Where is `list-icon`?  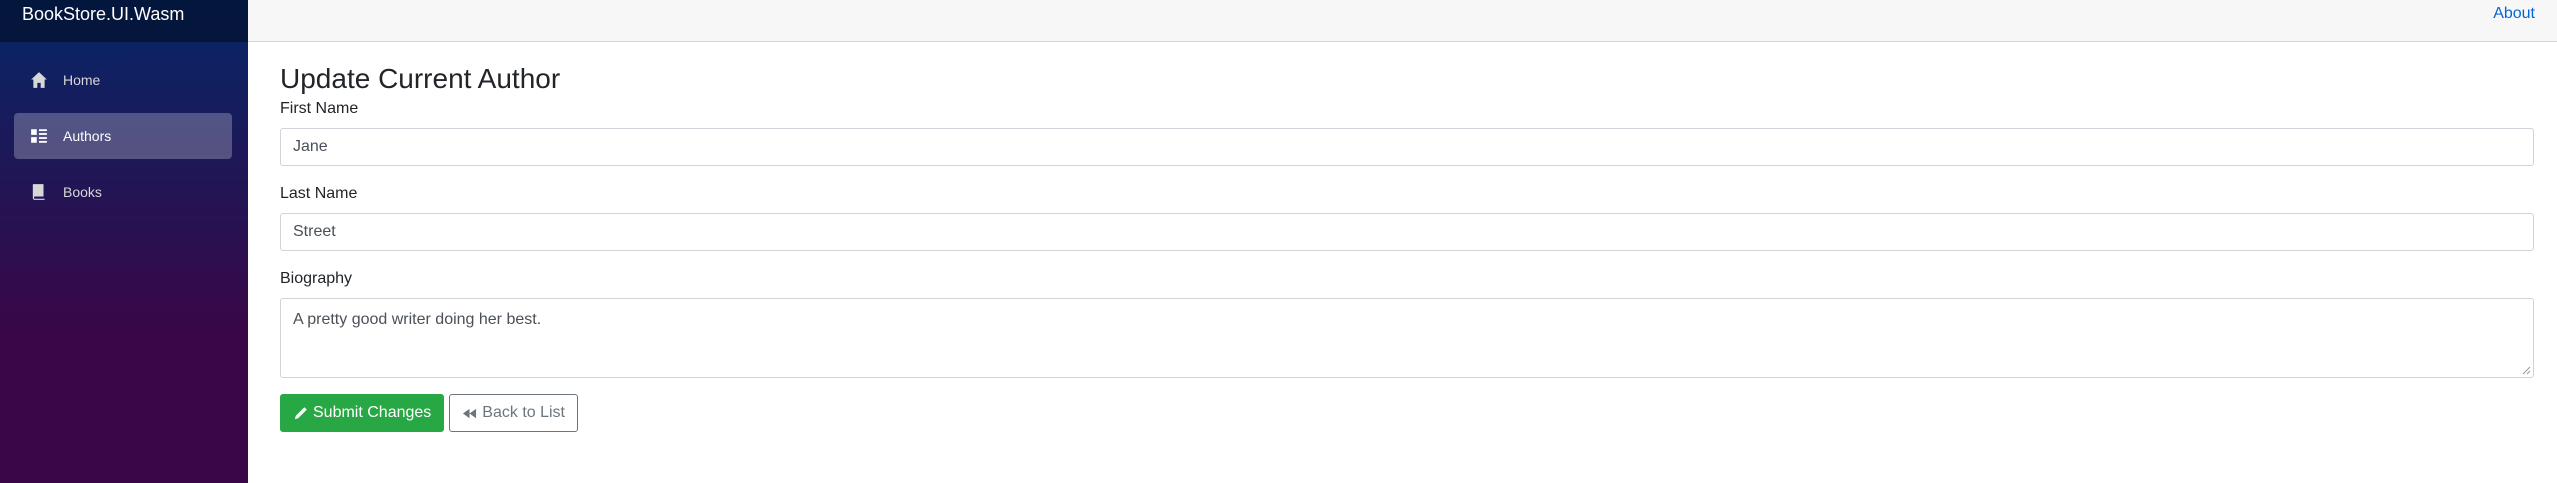 list-icon is located at coordinates (39, 136).